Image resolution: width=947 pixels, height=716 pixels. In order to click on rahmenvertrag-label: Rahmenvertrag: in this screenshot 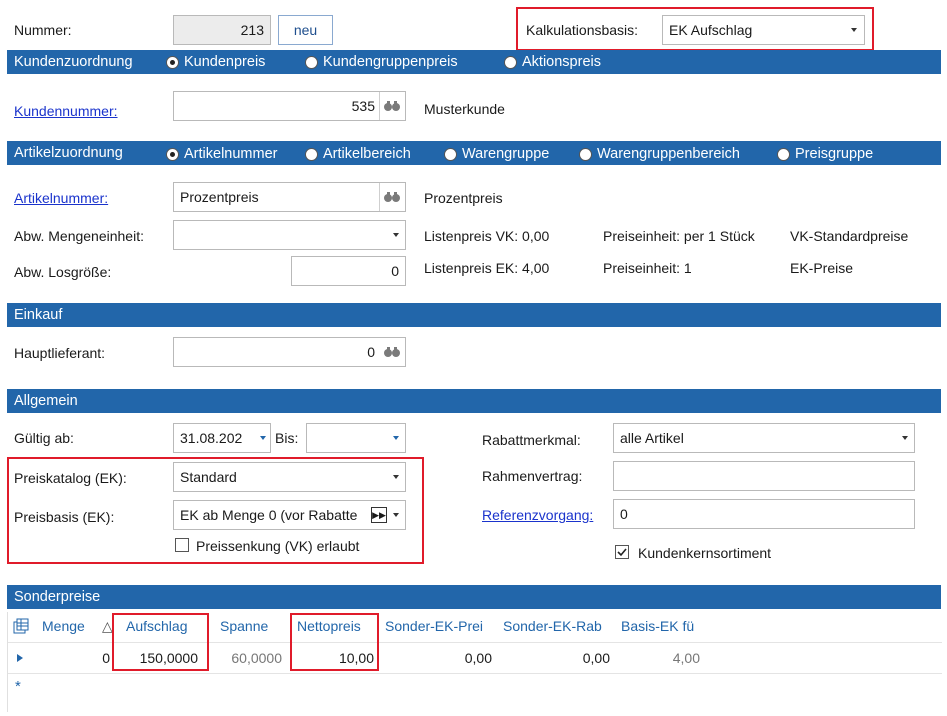, I will do `click(532, 476)`.